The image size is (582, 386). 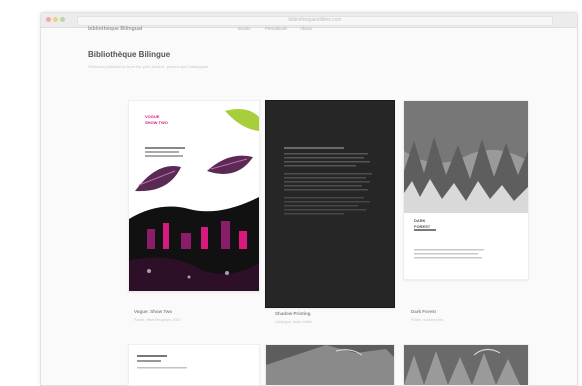 I want to click on poster-card-1: VOGUE SHOW TWO, so click(x=194, y=196).